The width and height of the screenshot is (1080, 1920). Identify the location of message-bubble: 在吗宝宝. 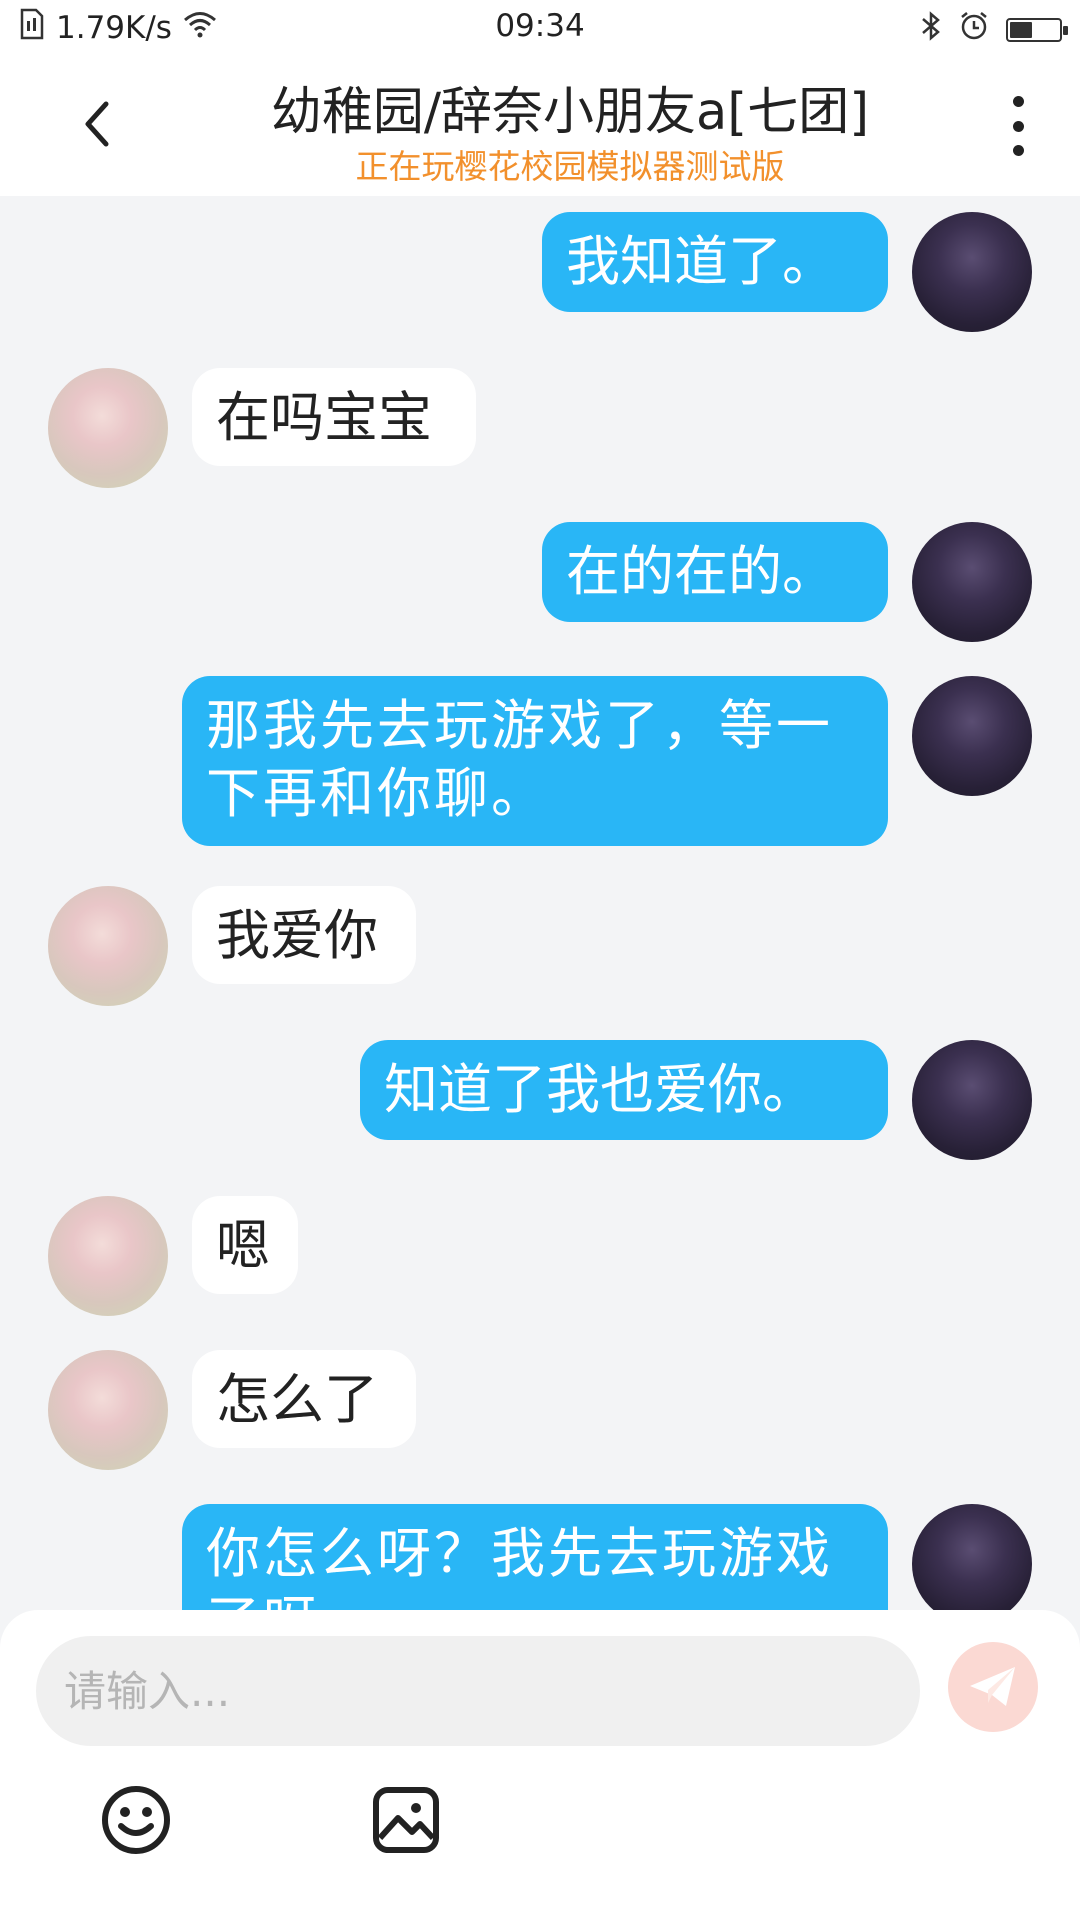
(334, 417).